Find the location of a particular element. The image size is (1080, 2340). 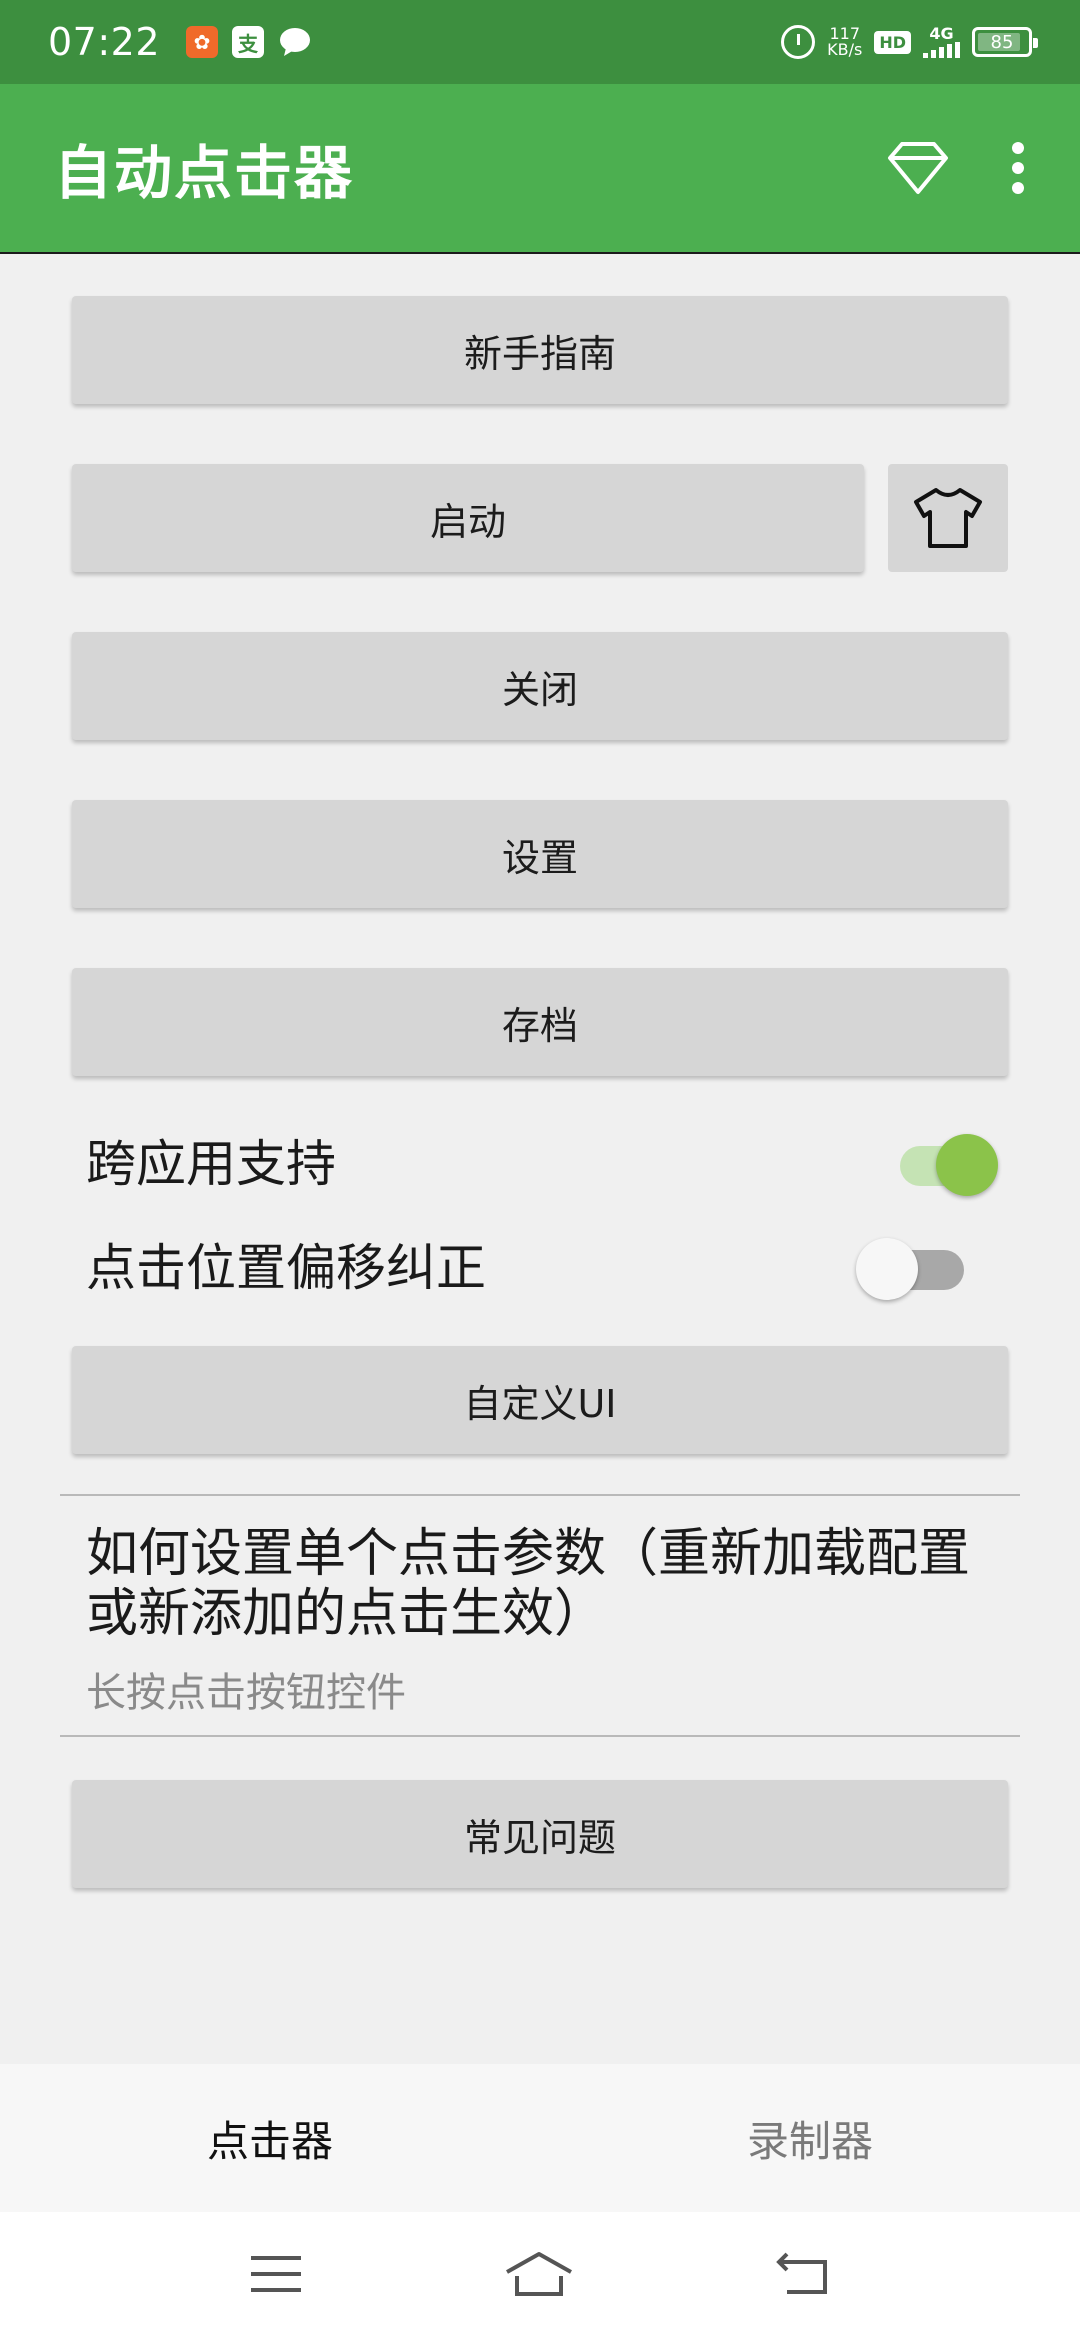

signal-icon: 4G is located at coordinates (941, 42).